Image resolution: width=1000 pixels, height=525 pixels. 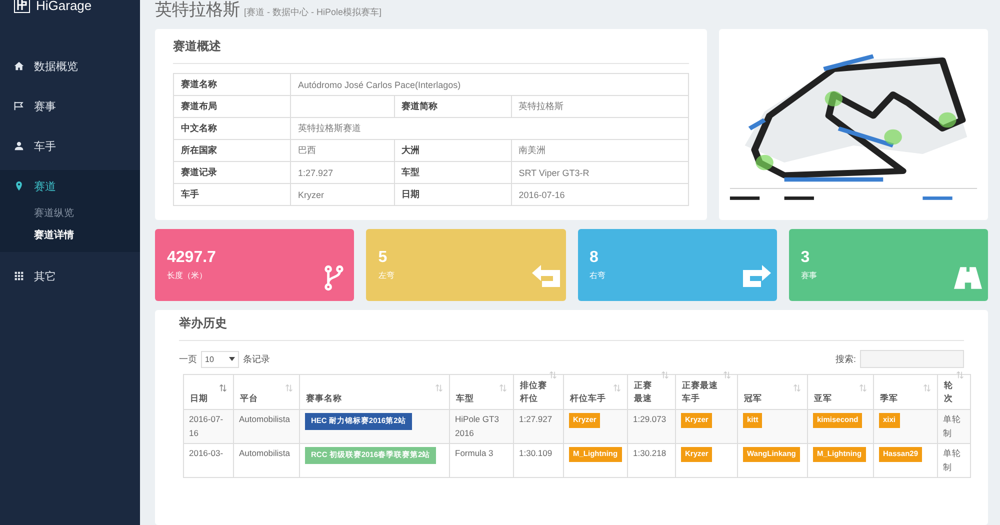 I want to click on table-cell: 车型, so click(x=453, y=173).